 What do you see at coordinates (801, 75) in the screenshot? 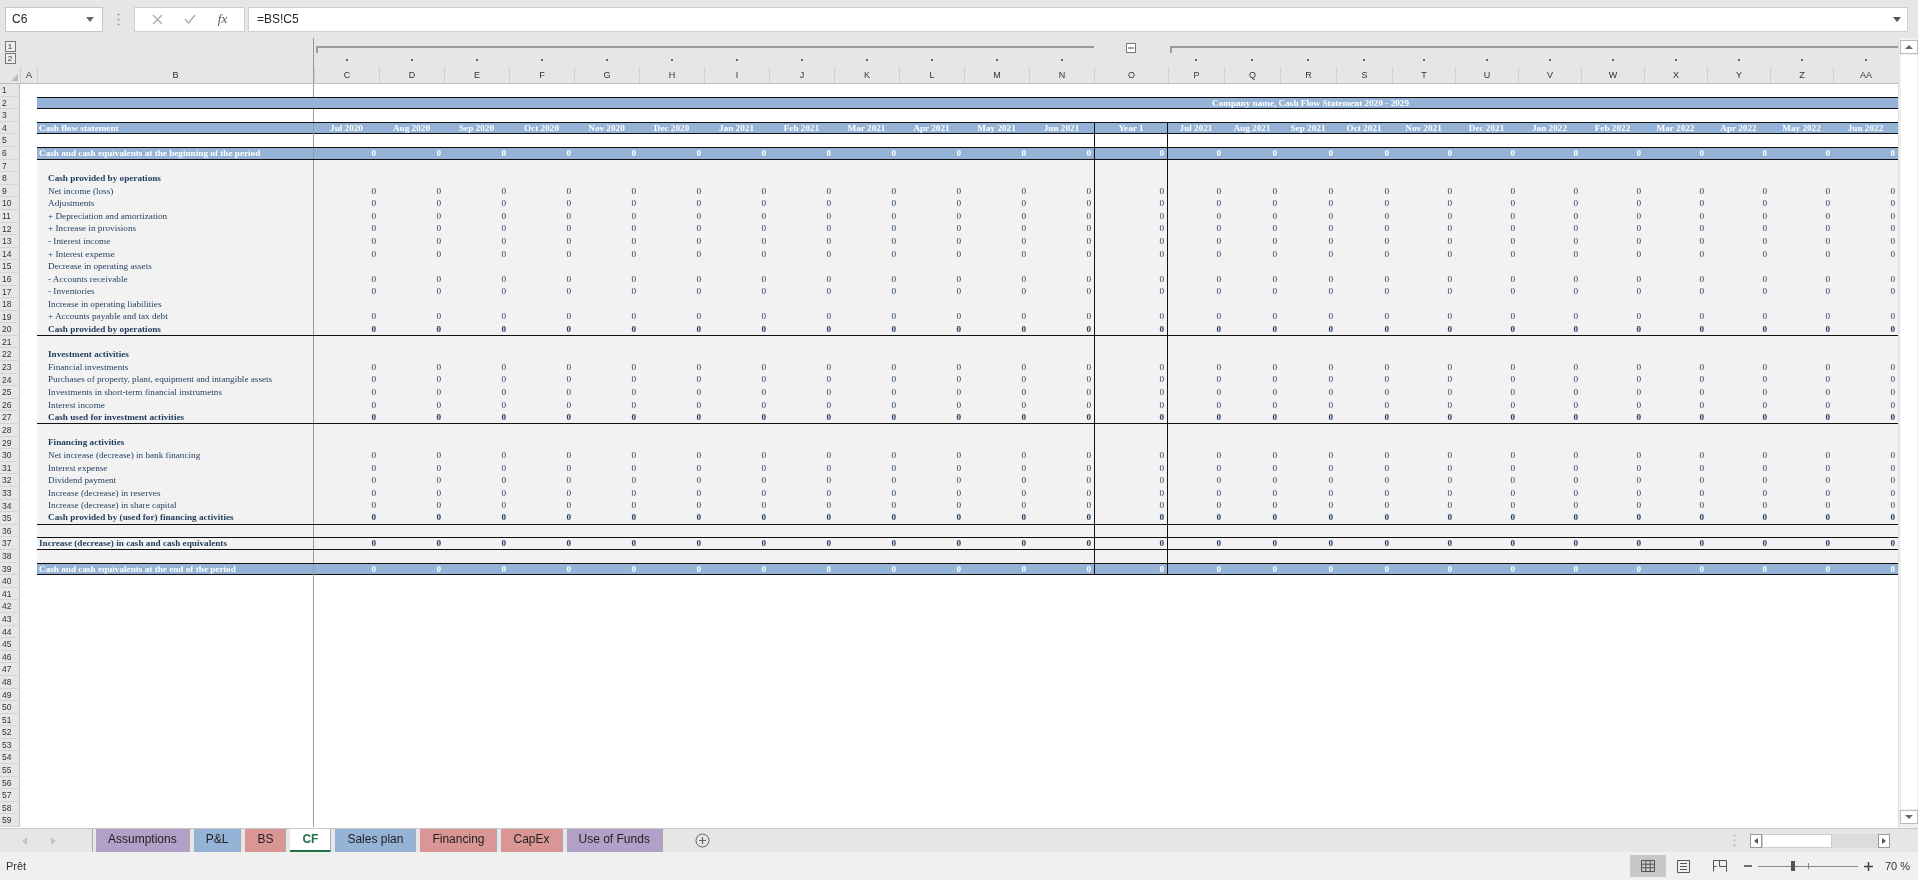
I see `column-header: J` at bounding box center [801, 75].